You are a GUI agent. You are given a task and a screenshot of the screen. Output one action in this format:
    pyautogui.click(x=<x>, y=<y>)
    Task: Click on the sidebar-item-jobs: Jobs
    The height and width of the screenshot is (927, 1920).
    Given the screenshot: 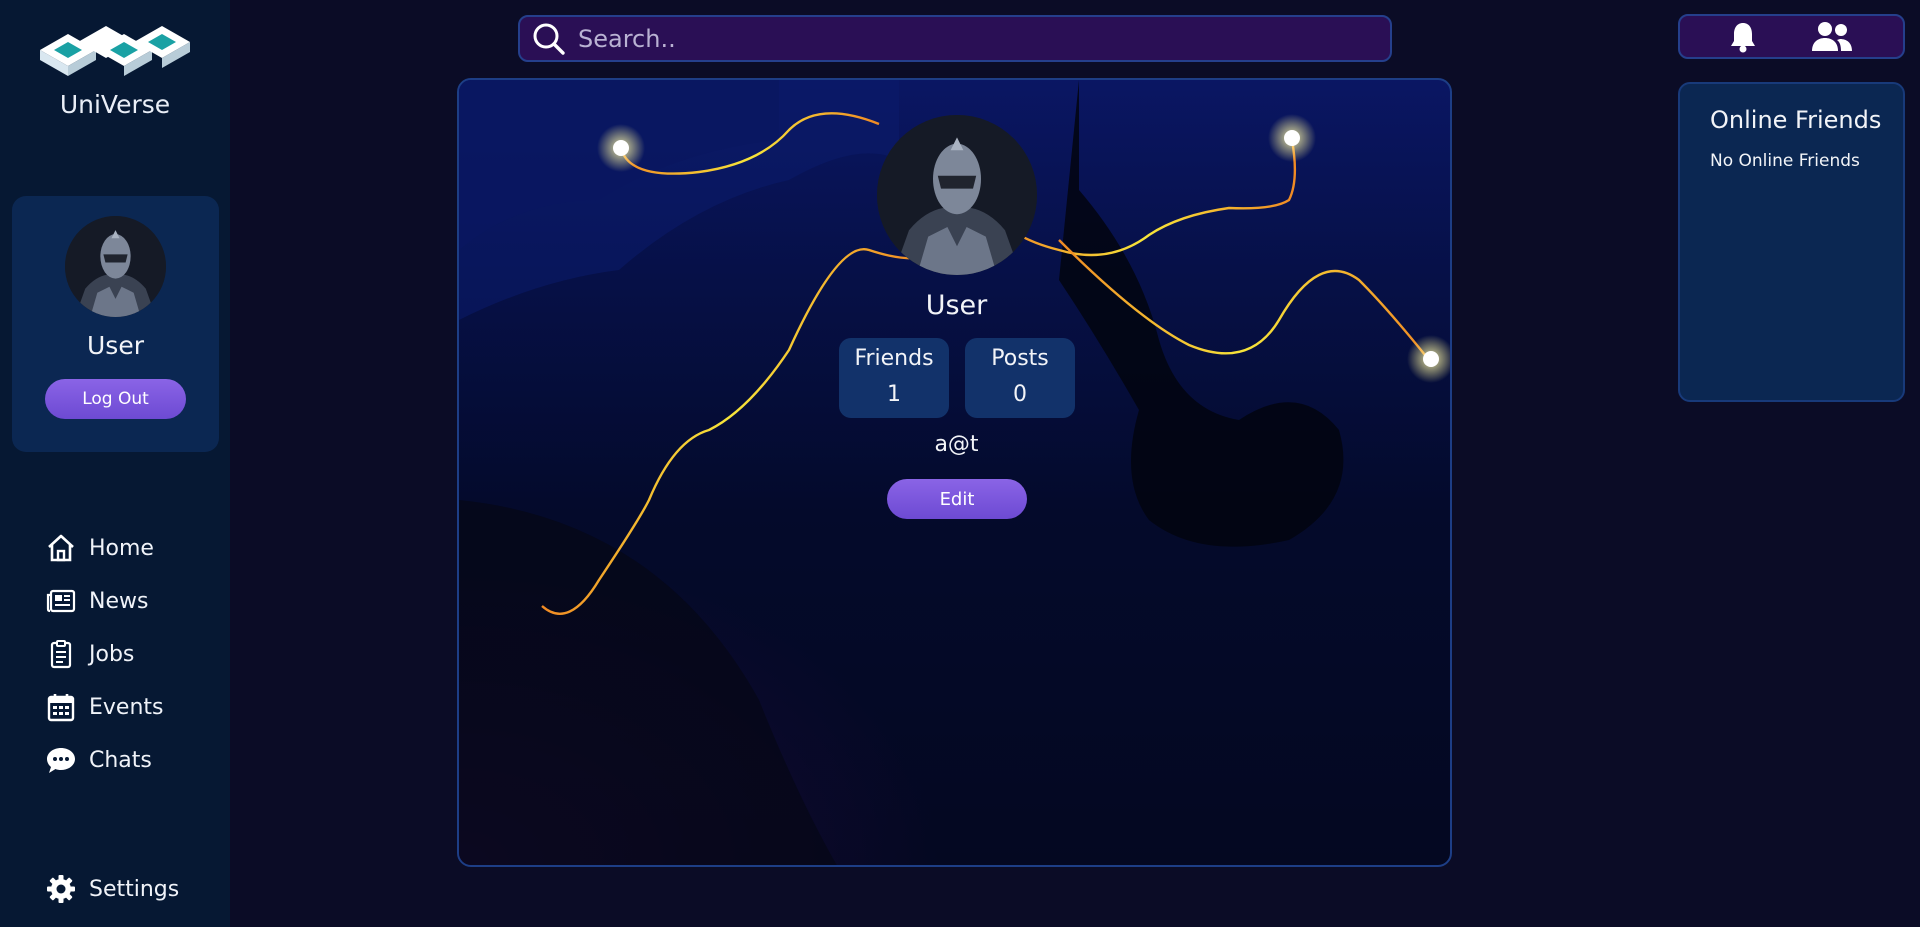 What is the action you would take?
    pyautogui.click(x=89, y=654)
    